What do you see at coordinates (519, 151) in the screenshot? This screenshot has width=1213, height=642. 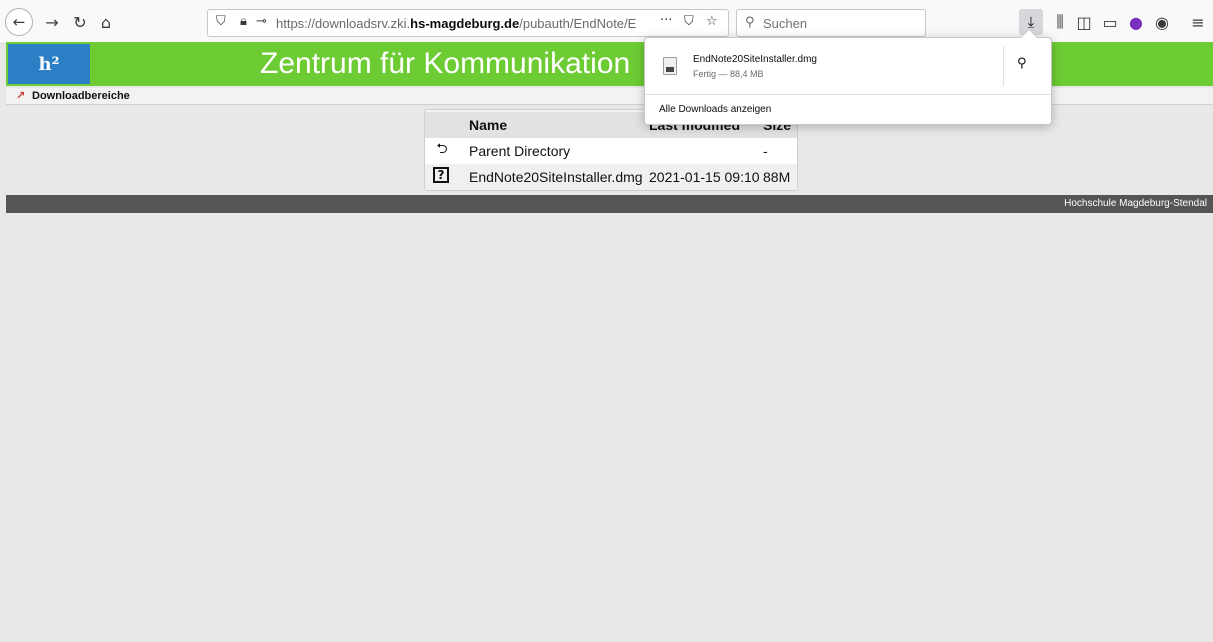 I see `parent-directory-link: Parent Directory` at bounding box center [519, 151].